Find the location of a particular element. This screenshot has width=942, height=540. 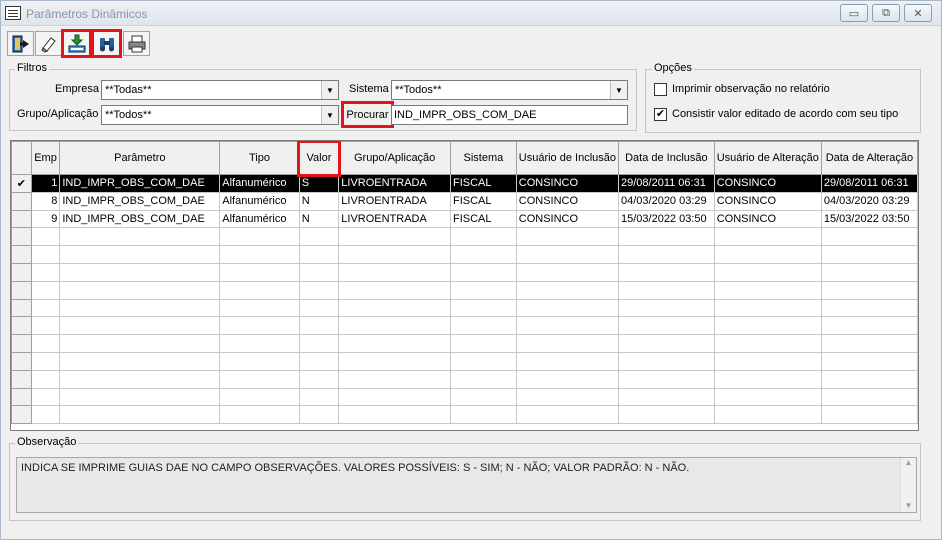

consistir-checkbox: ✔ is located at coordinates (660, 114).